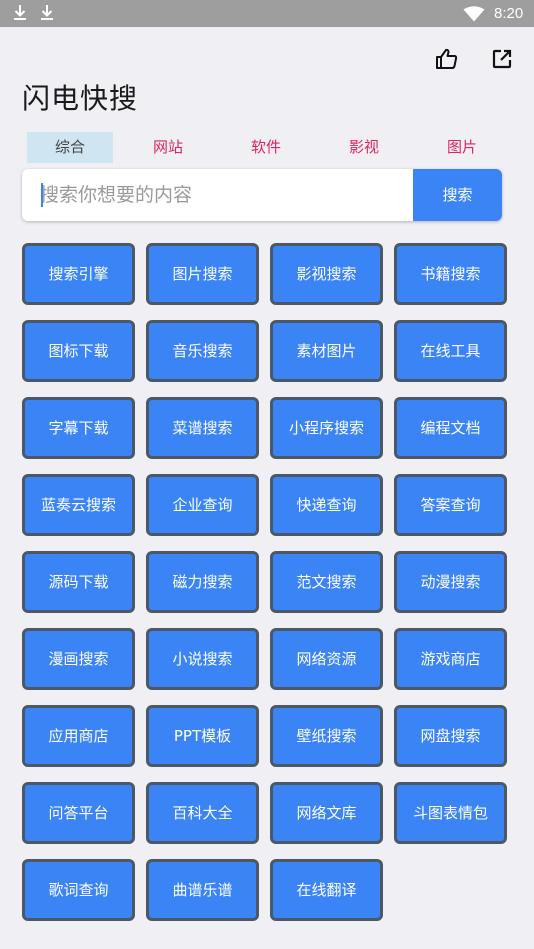 This screenshot has height=949, width=534. Describe the element at coordinates (78, 274) in the screenshot. I see `category-button: 搜索引擎` at that location.